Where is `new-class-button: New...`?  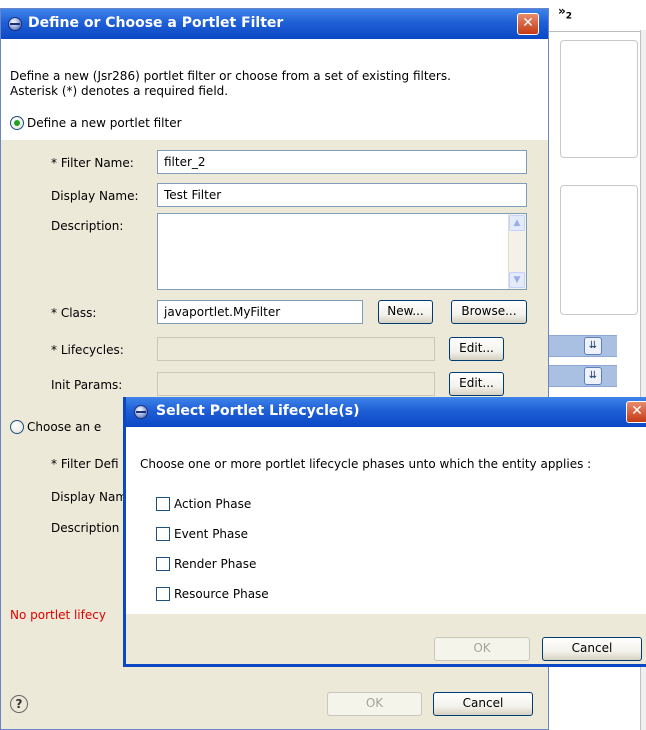 new-class-button: New... is located at coordinates (405, 312).